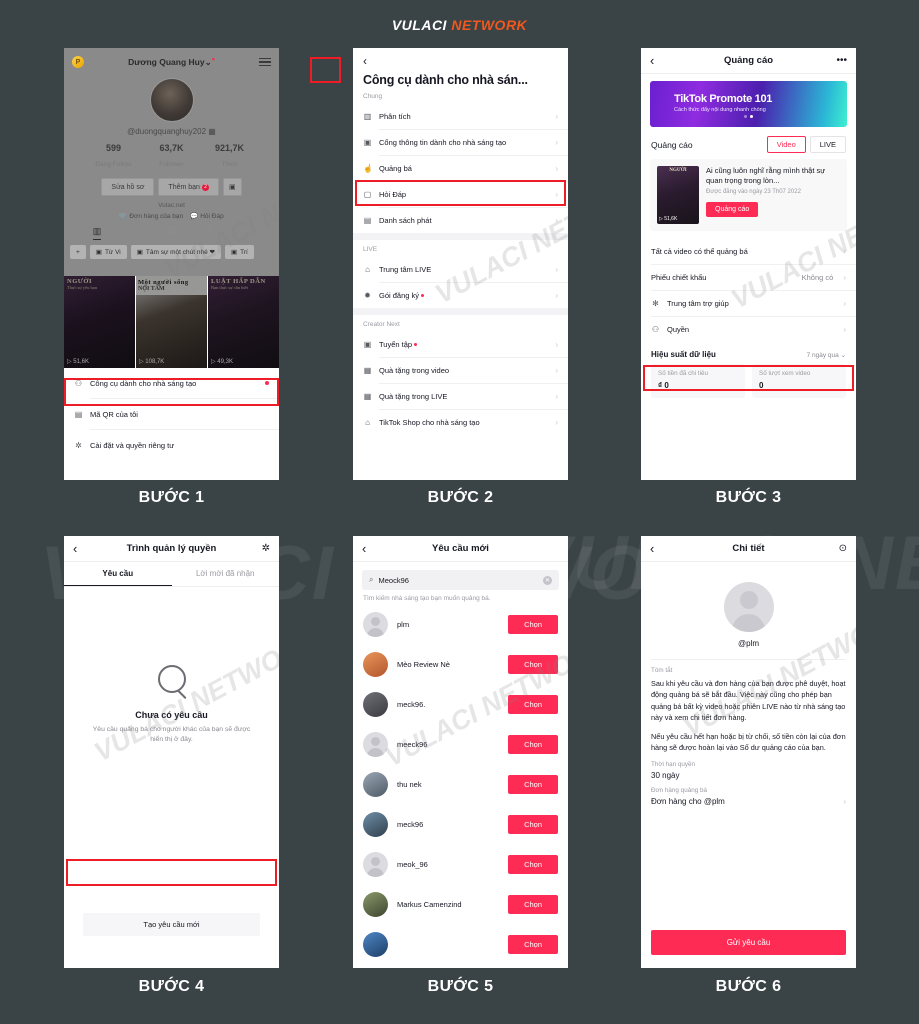 The width and height of the screenshot is (919, 1024). Describe the element at coordinates (171, 322) in the screenshot. I see `video-thumbnail: Một người sống NỘI TÂM ▷ 108,7K` at that location.